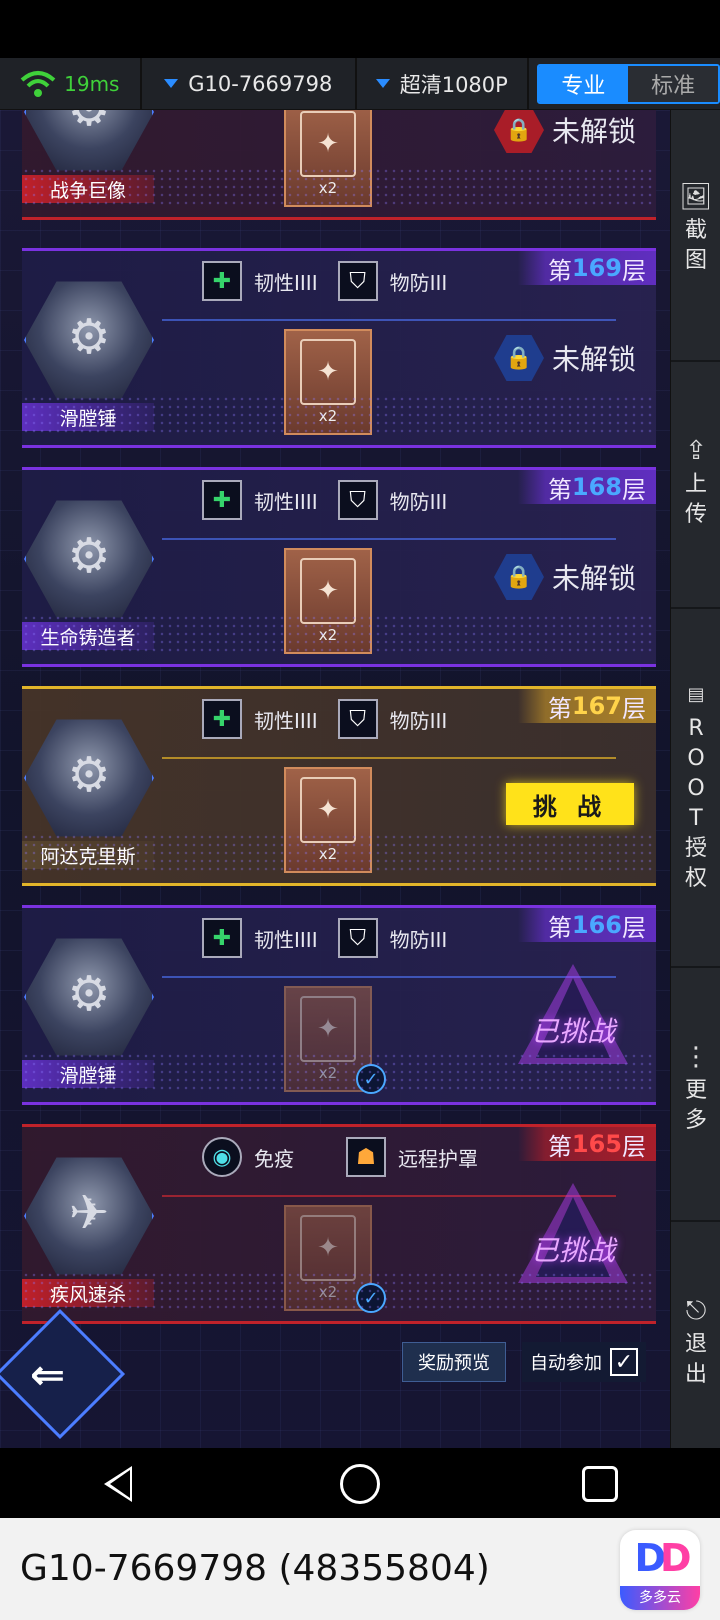 The image size is (720, 1620). Describe the element at coordinates (696, 818) in the screenshot. I see `root-label: T` at that location.